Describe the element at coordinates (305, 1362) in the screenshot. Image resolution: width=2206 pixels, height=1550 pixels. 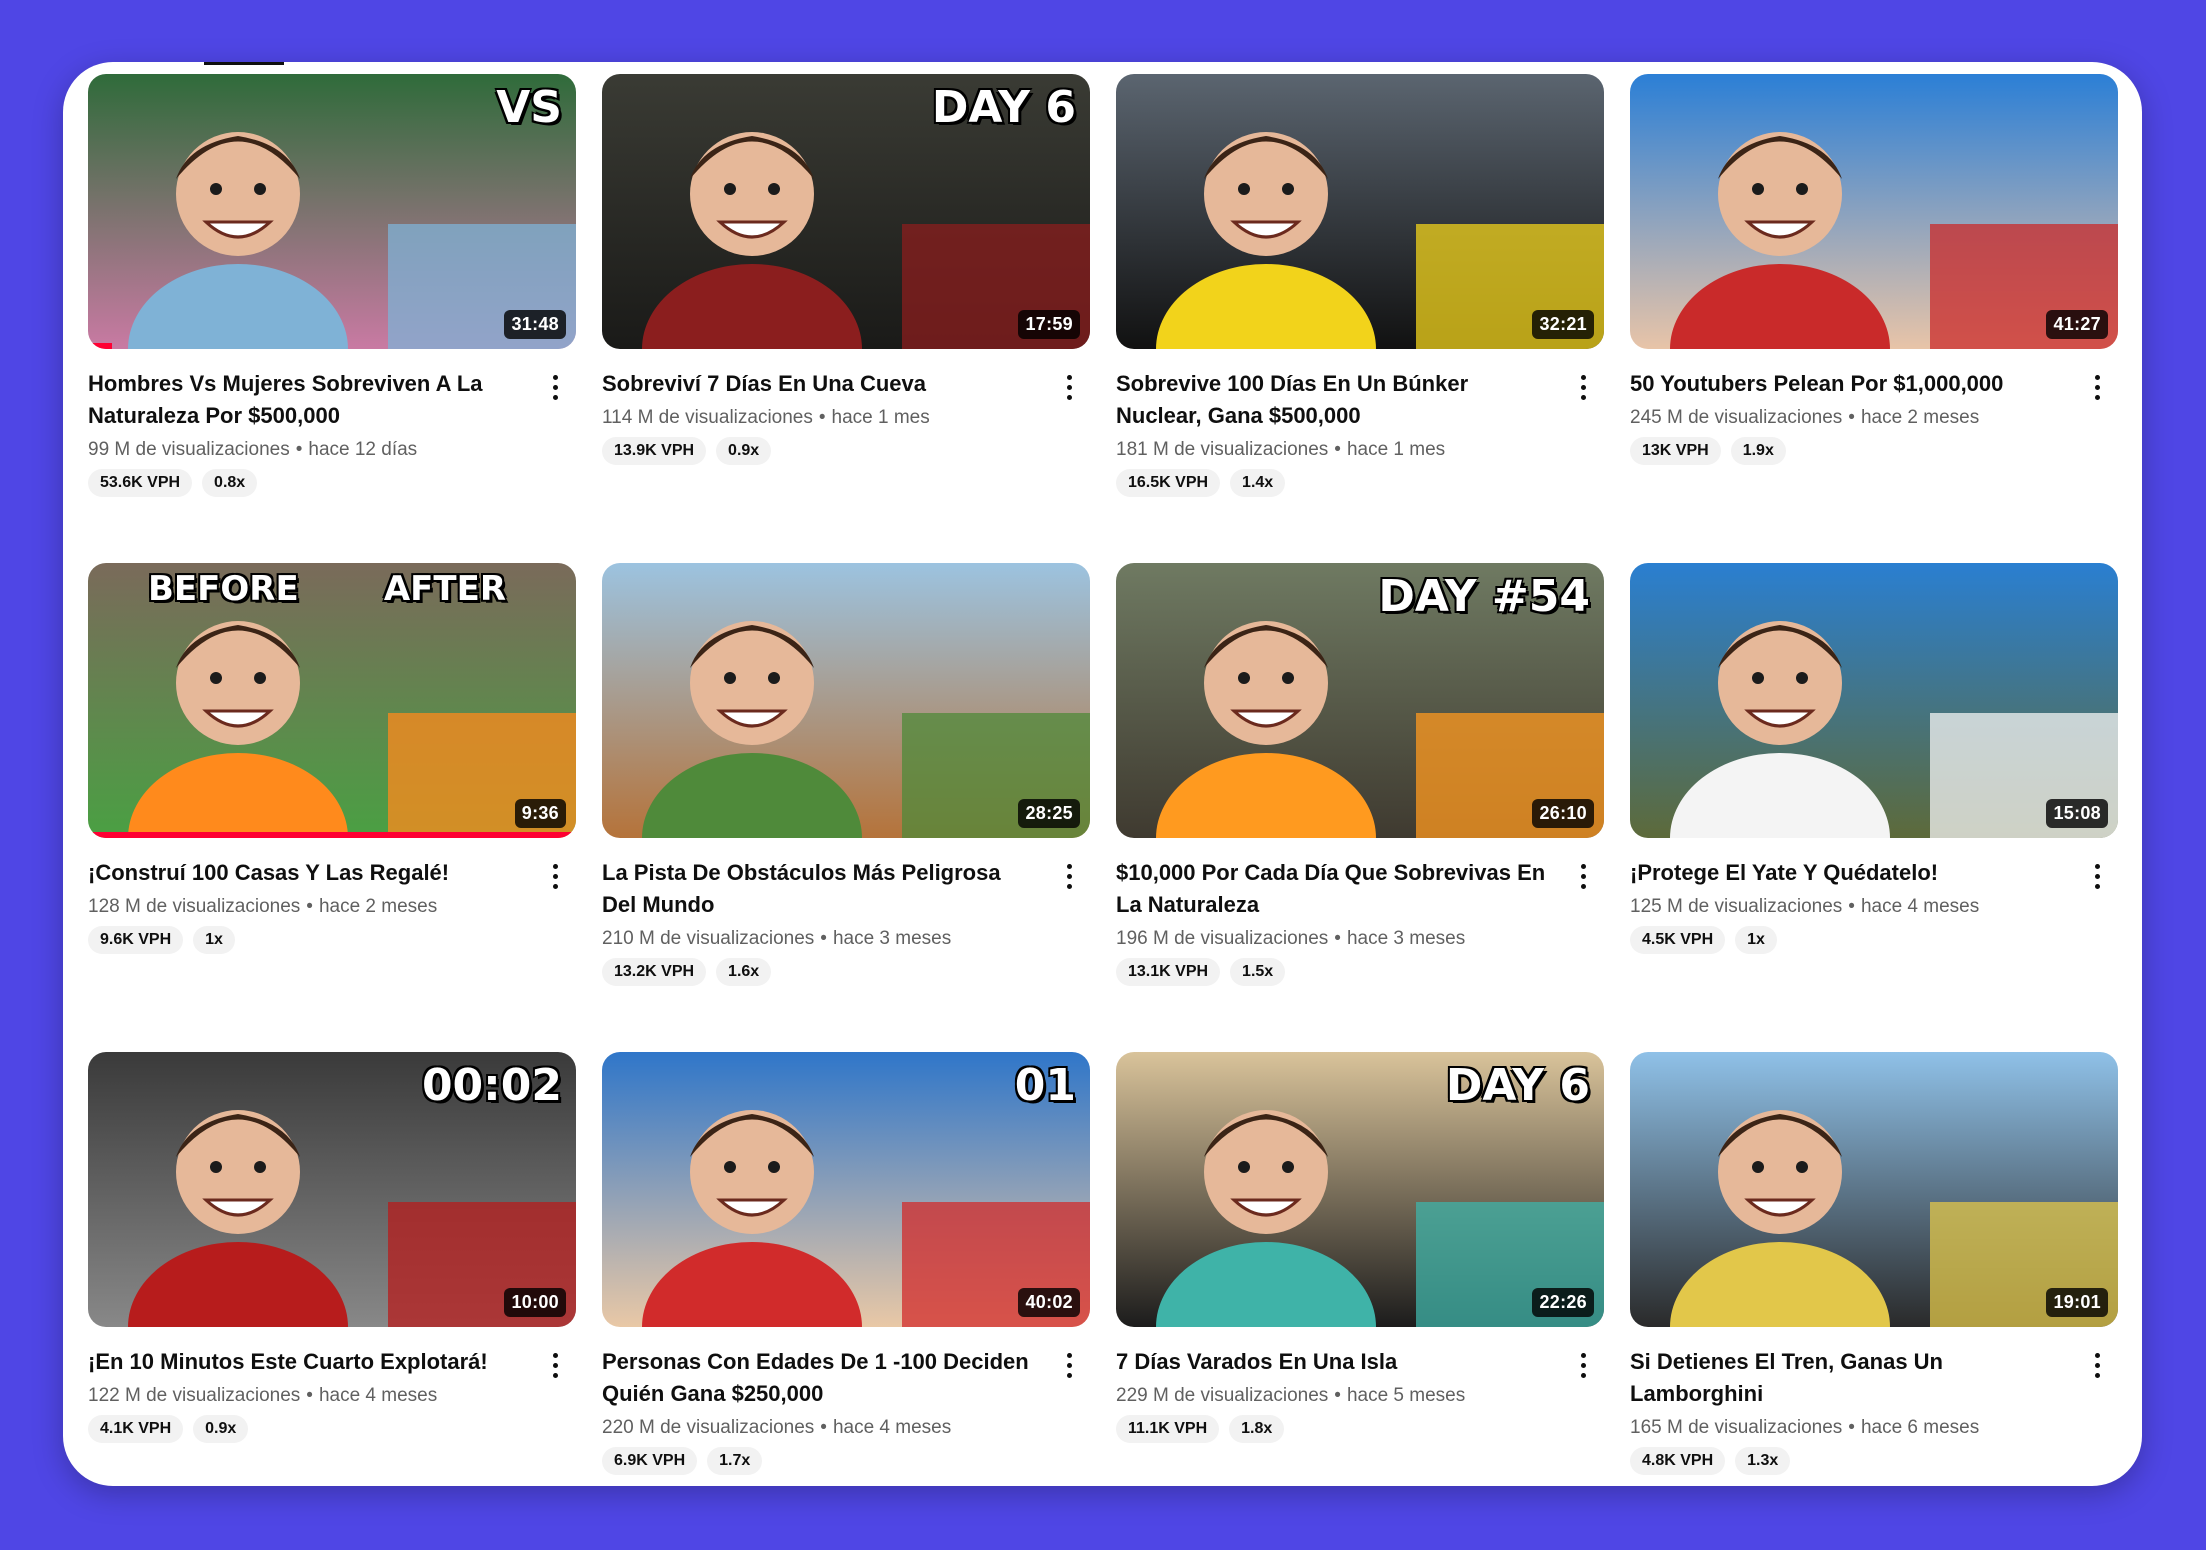
I see `video-title: ¡En 10 Minutos Este Cuarto Explotará!` at that location.